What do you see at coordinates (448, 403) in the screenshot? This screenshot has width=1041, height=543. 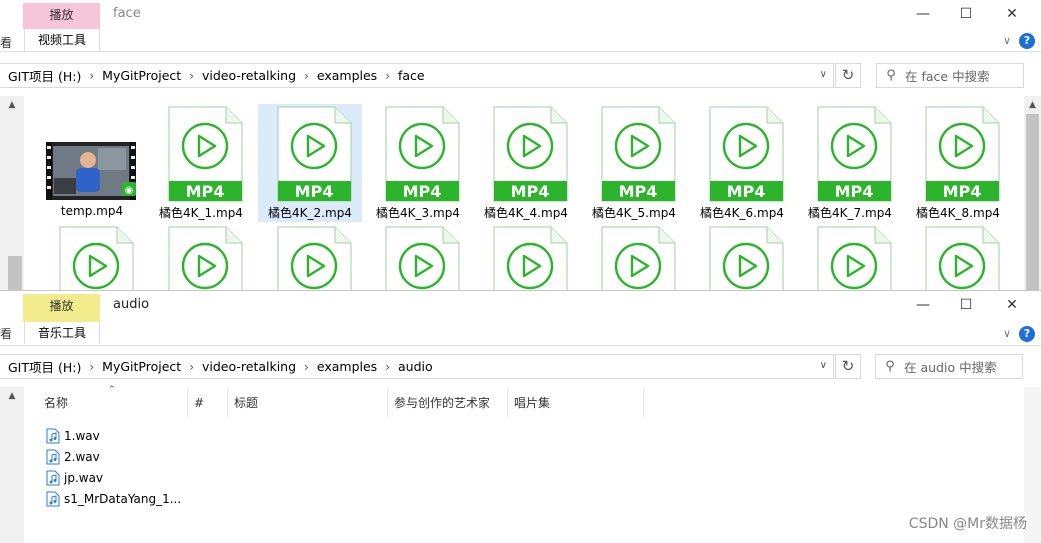 I see `column-artists: 参与创作的艺术家` at bounding box center [448, 403].